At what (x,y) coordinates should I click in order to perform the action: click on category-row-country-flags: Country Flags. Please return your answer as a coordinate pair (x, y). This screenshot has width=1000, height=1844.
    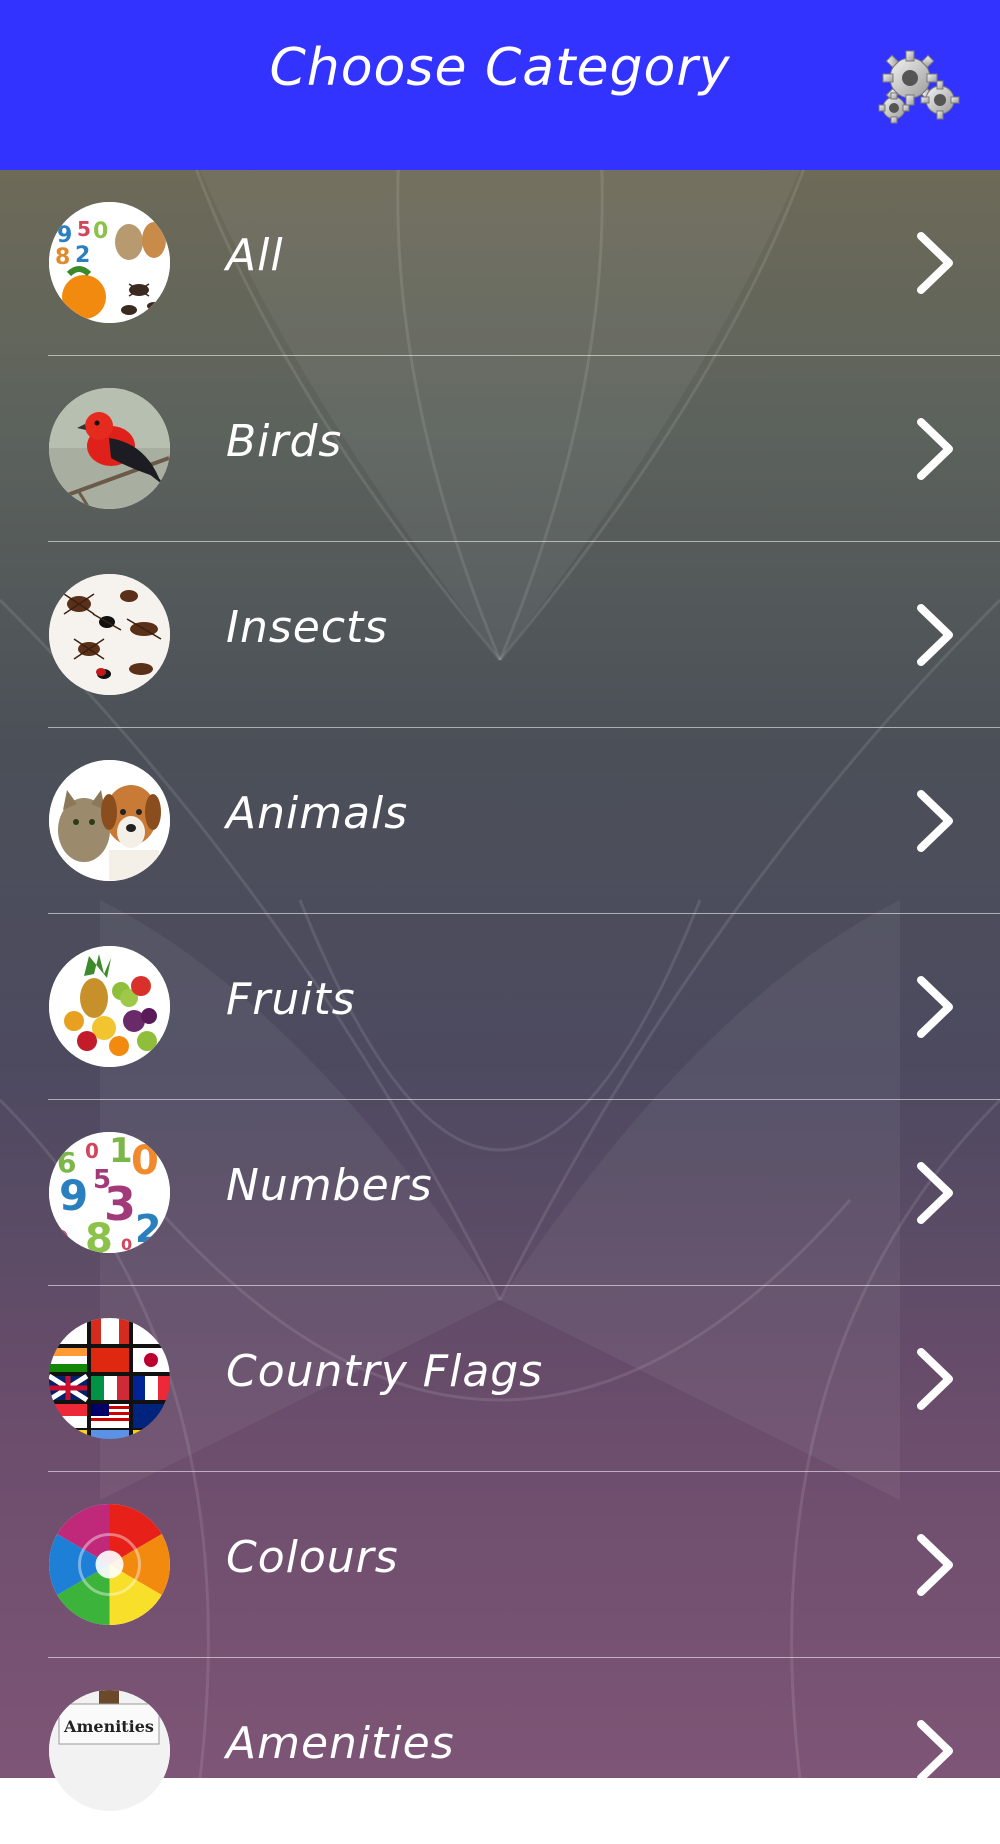
    Looking at the image, I should click on (500, 1379).